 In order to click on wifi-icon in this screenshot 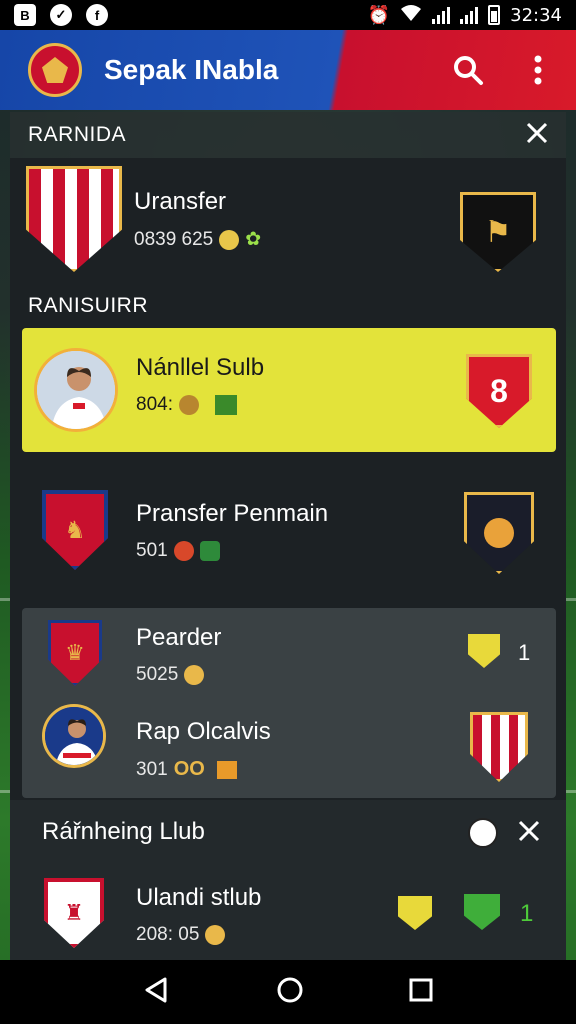, I will do `click(411, 15)`.